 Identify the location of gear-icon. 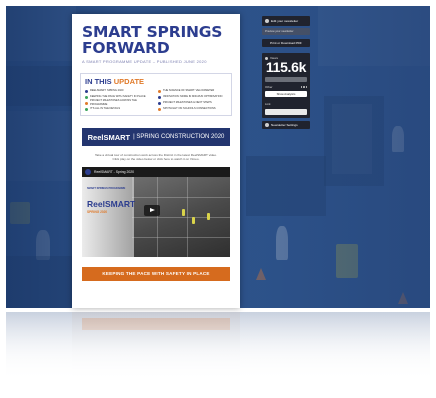
(267, 125).